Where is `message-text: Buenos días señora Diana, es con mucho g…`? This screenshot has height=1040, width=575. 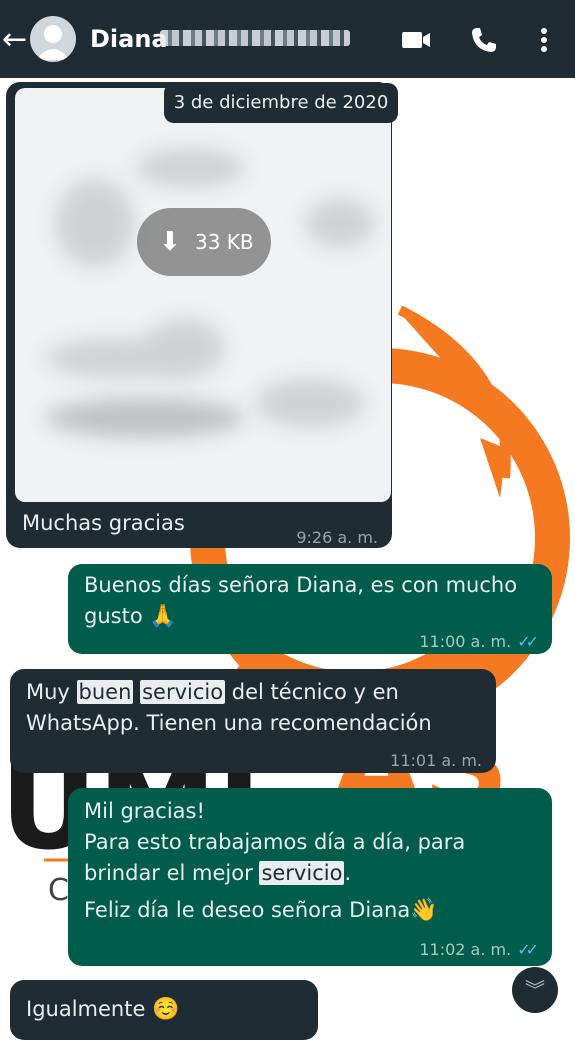
message-text: Buenos días señora Diana, es con mucho g… is located at coordinates (301, 601).